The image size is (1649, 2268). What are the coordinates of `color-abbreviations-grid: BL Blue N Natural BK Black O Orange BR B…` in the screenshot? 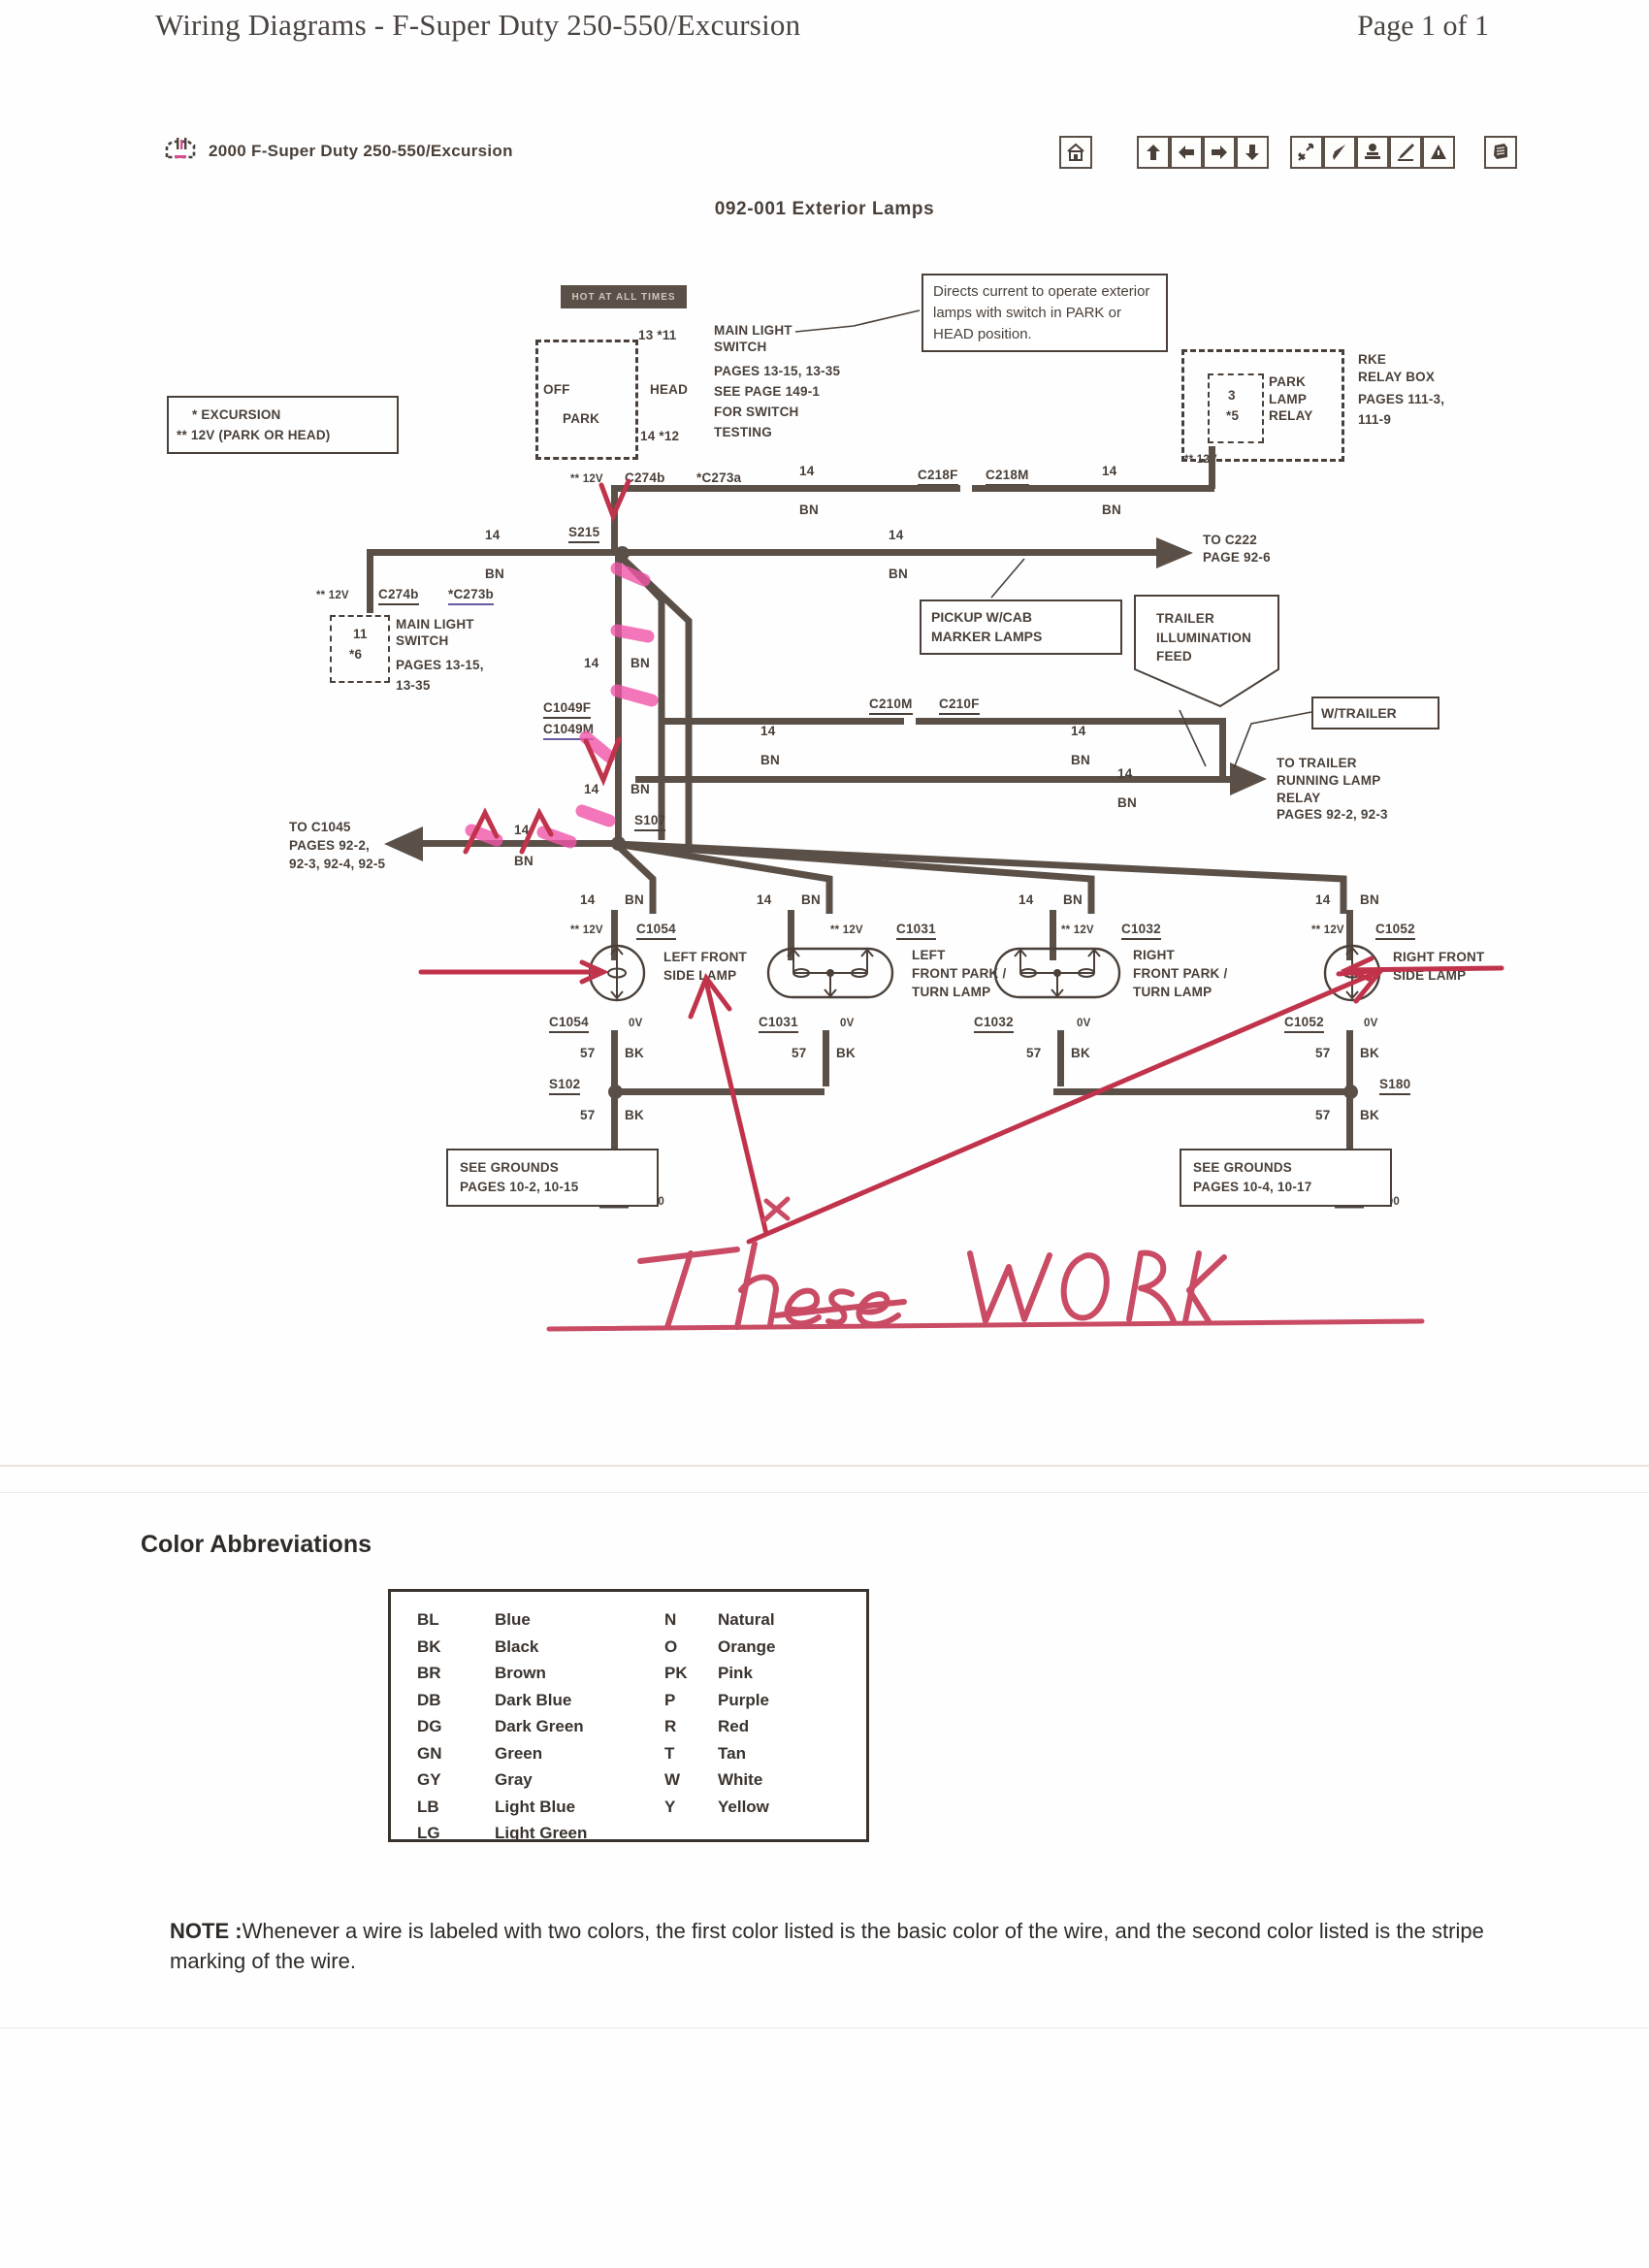 It's located at (630, 1726).